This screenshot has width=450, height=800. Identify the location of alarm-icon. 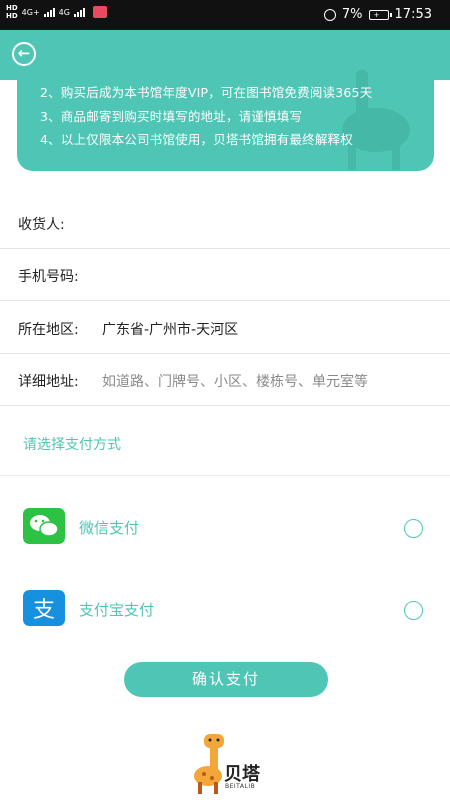
(329, 14).